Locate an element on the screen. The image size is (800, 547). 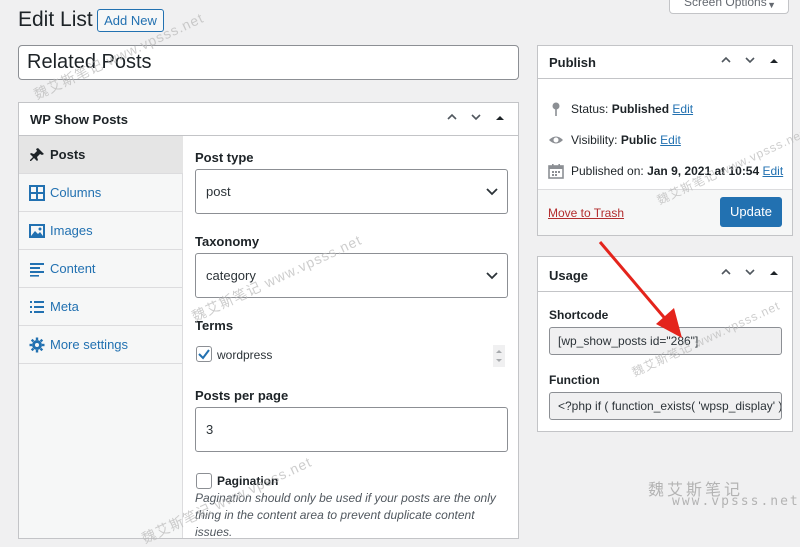
tab-columns: Columns is located at coordinates (101, 193).